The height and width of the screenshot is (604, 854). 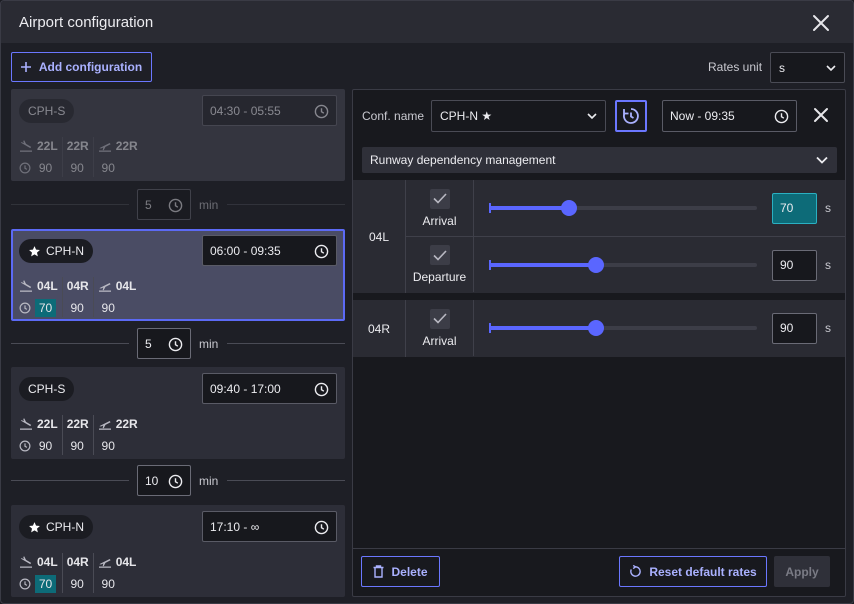 What do you see at coordinates (41, 297) in the screenshot?
I see `runway-column: 04L 70` at bounding box center [41, 297].